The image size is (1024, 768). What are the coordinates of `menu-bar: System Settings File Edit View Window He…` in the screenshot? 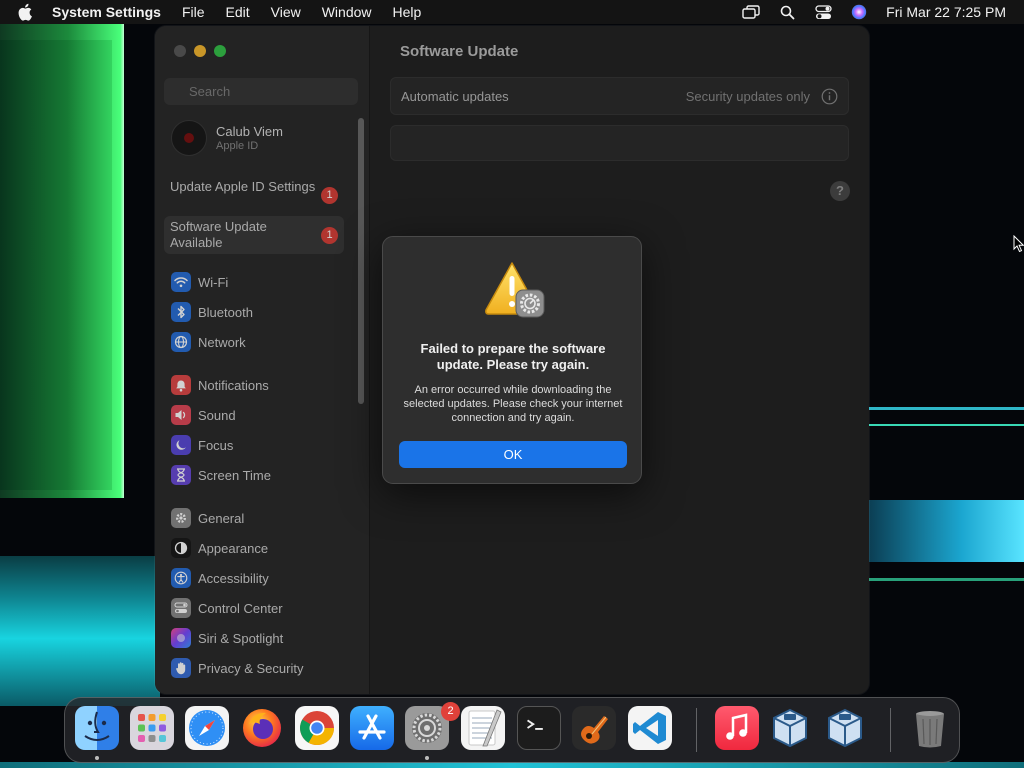 It's located at (512, 12).